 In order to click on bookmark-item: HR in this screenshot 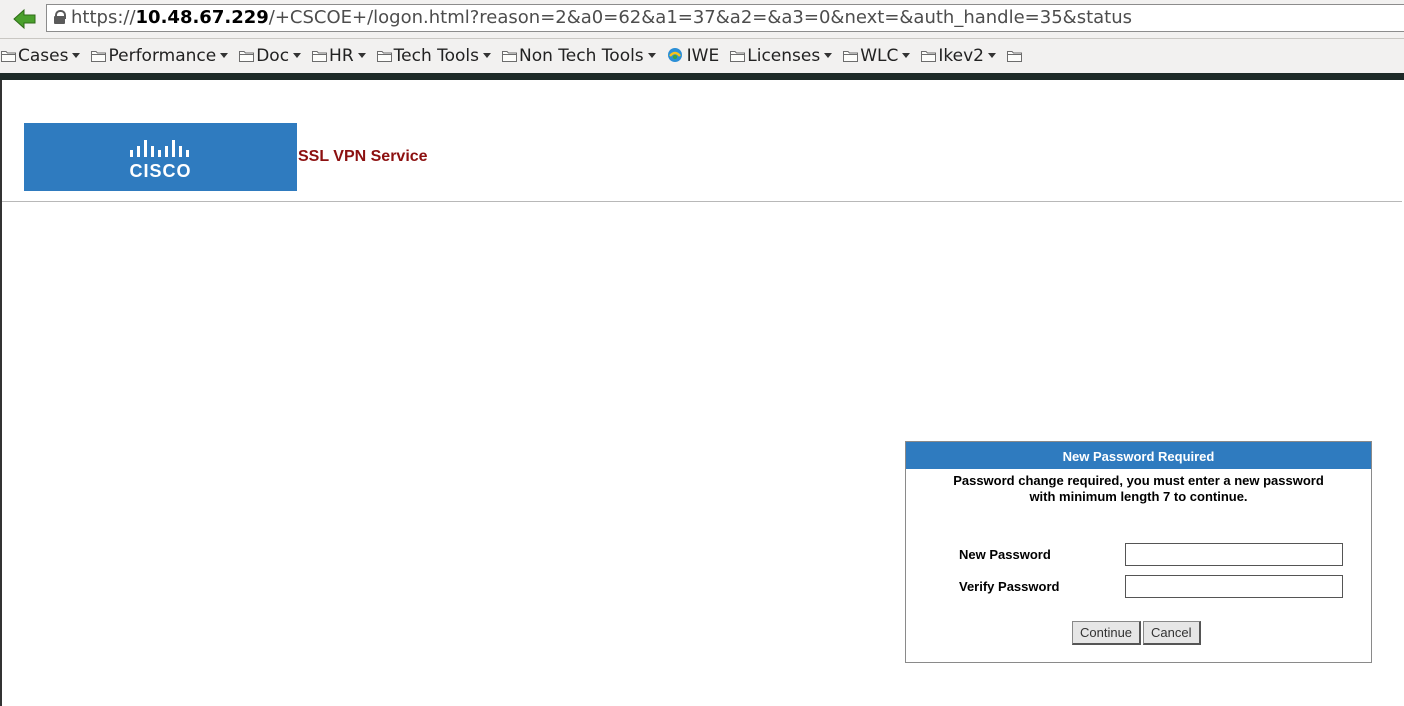, I will do `click(344, 56)`.